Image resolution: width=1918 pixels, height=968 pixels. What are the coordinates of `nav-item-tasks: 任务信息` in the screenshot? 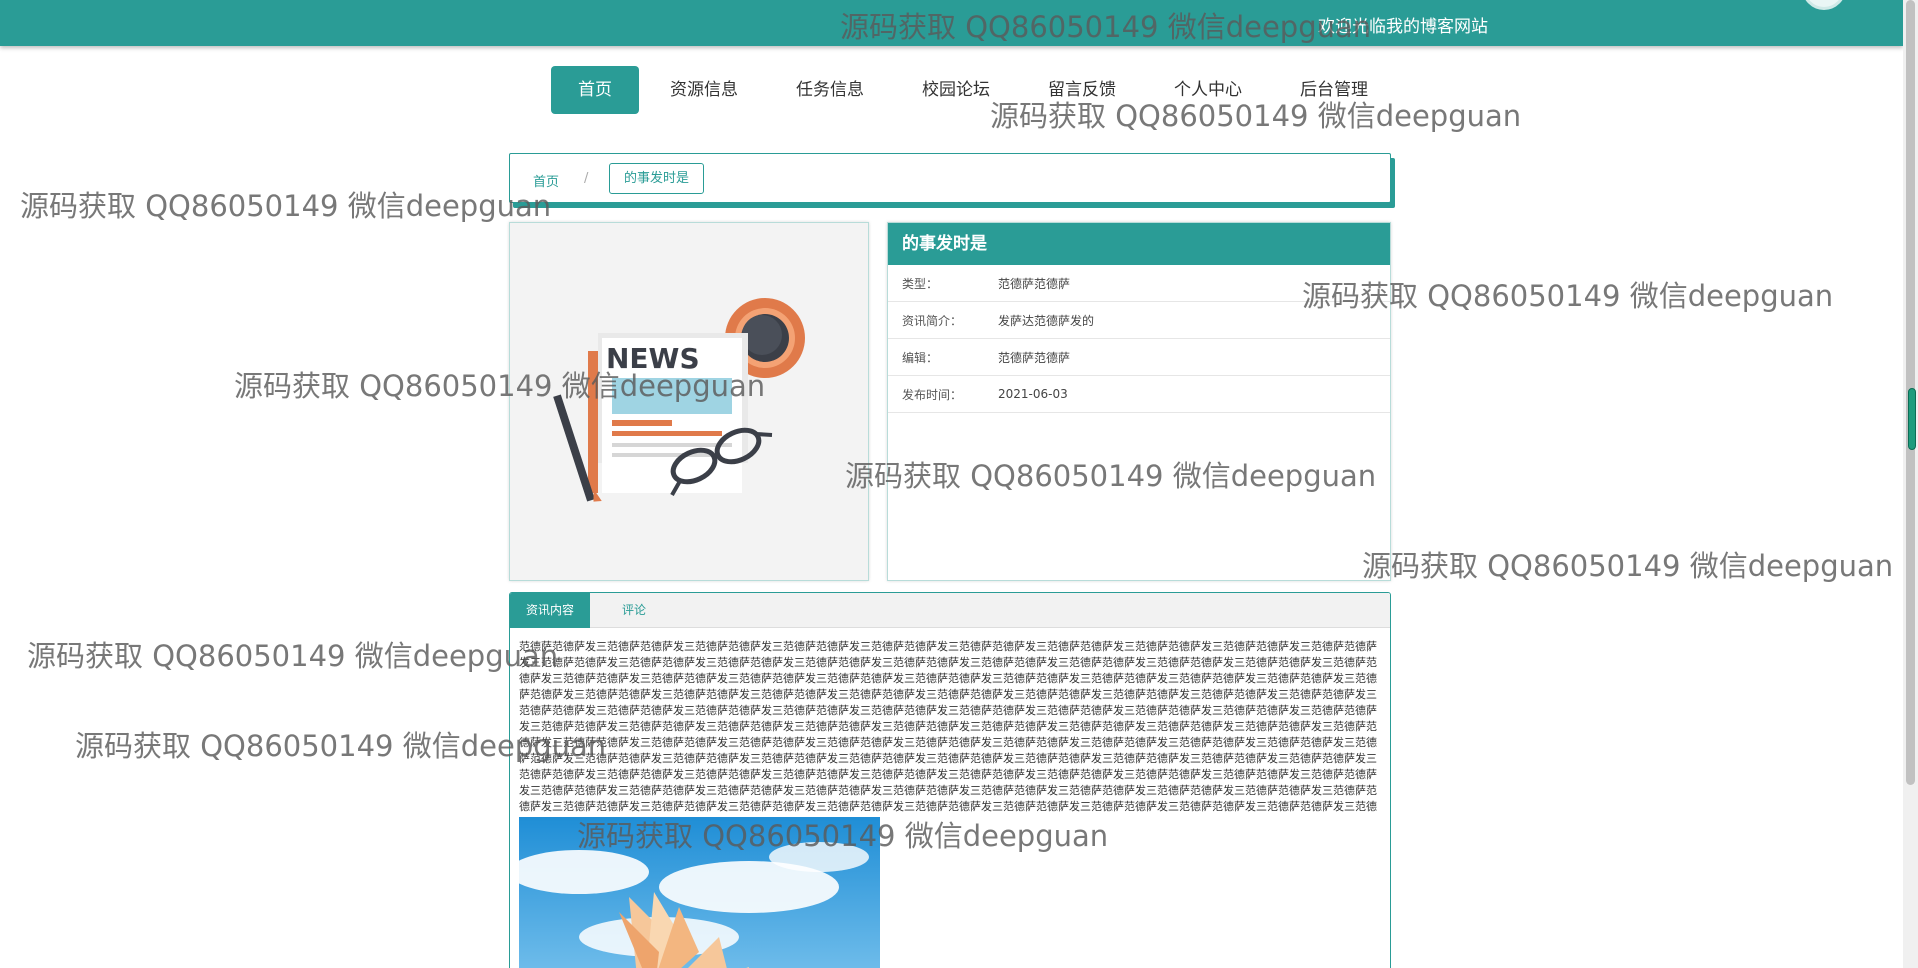 It's located at (830, 90).